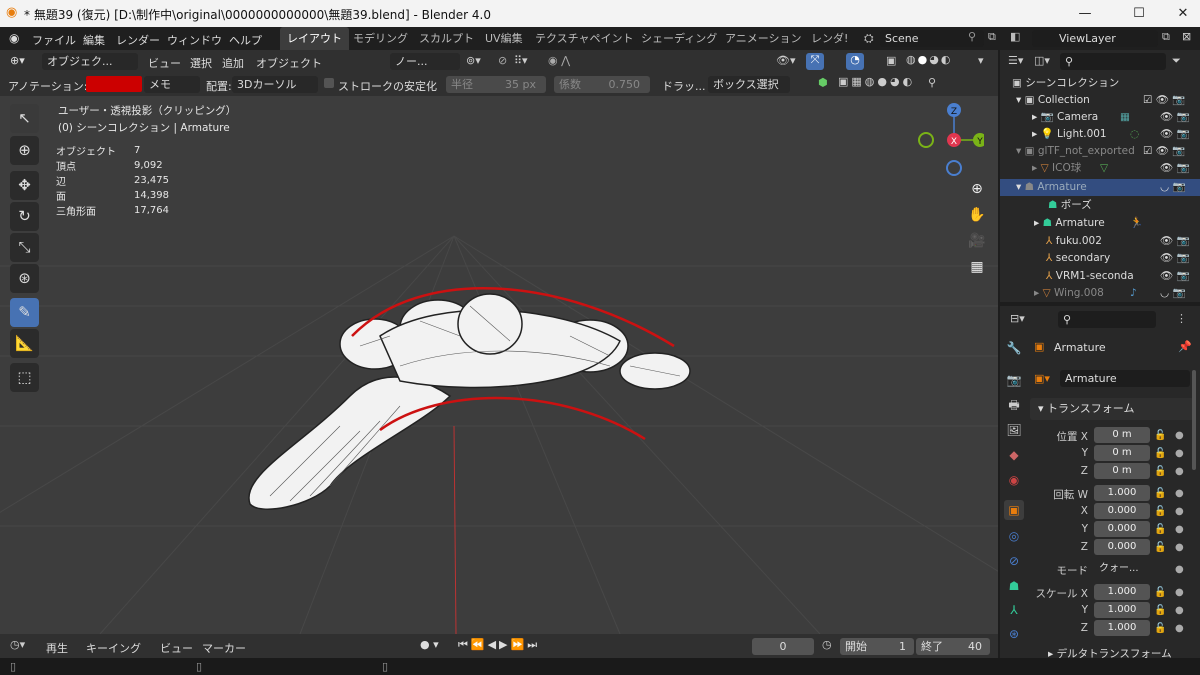  Describe the element at coordinates (876, 81) in the screenshot. I see `viewport-shading-mini-icons: ▣▦◍●◕◐` at that location.